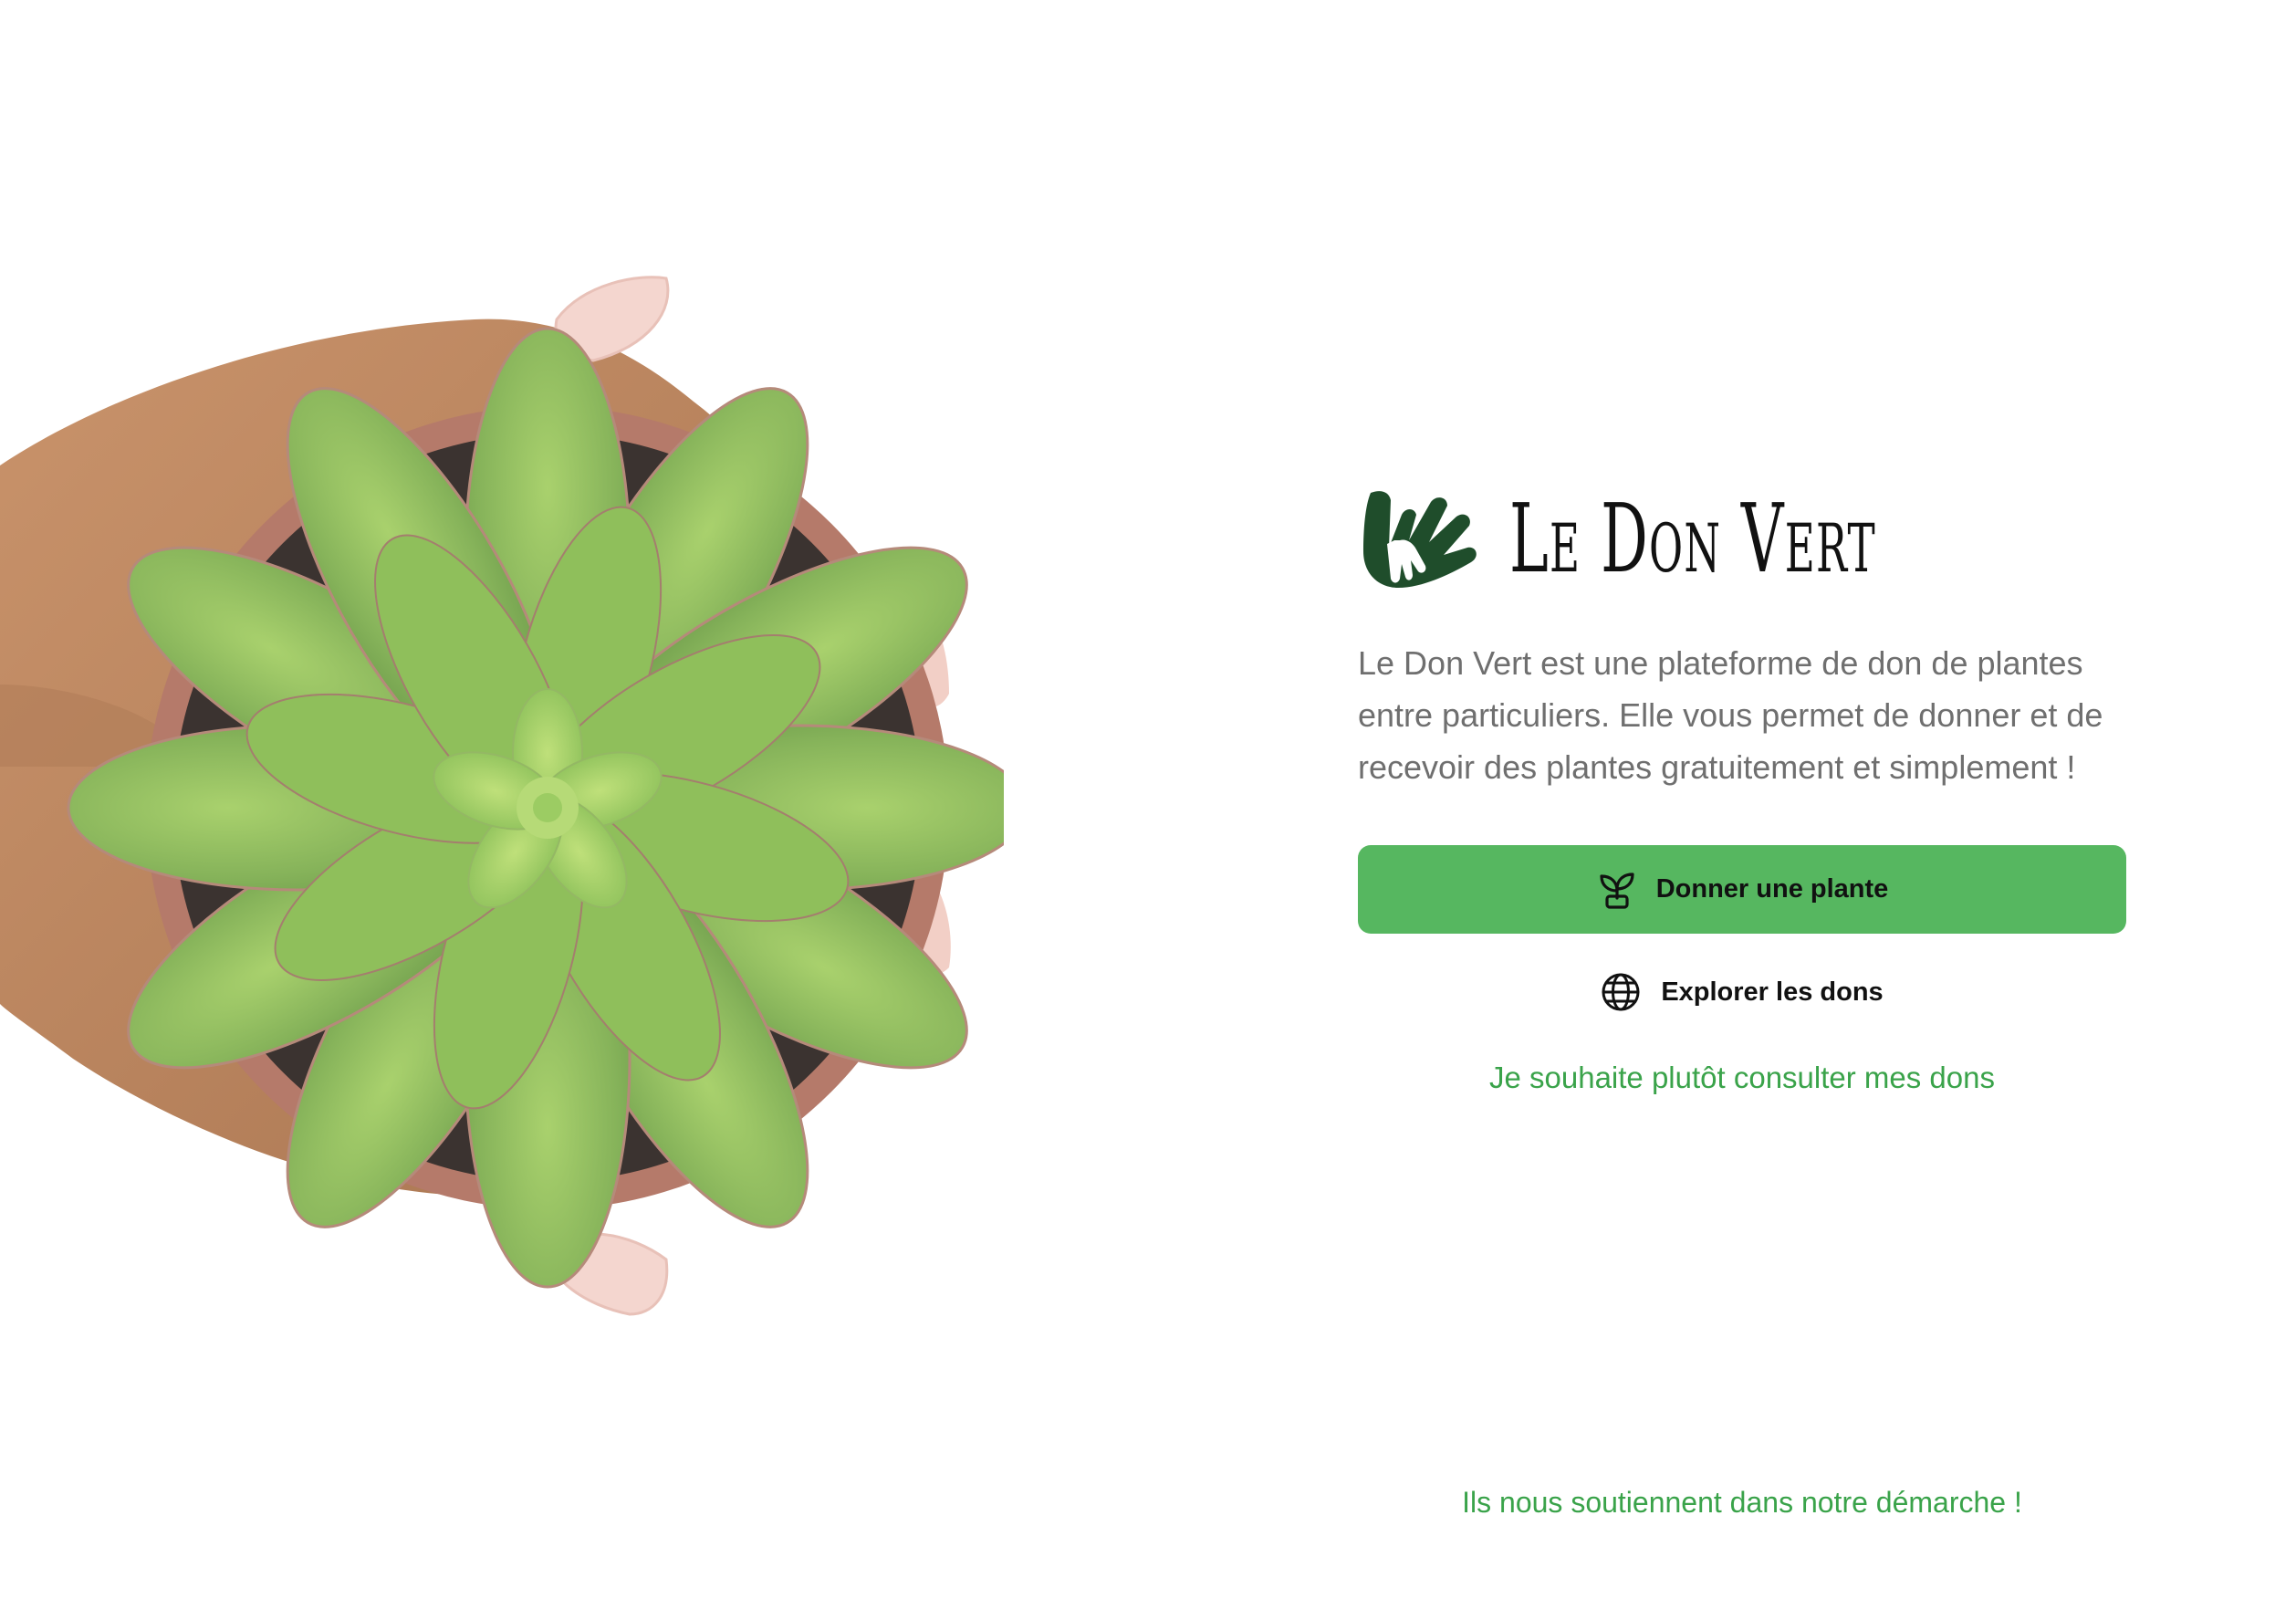 Image resolution: width=2296 pixels, height=1599 pixels. Describe the element at coordinates (1621, 992) in the screenshot. I see `globe-icon` at that location.